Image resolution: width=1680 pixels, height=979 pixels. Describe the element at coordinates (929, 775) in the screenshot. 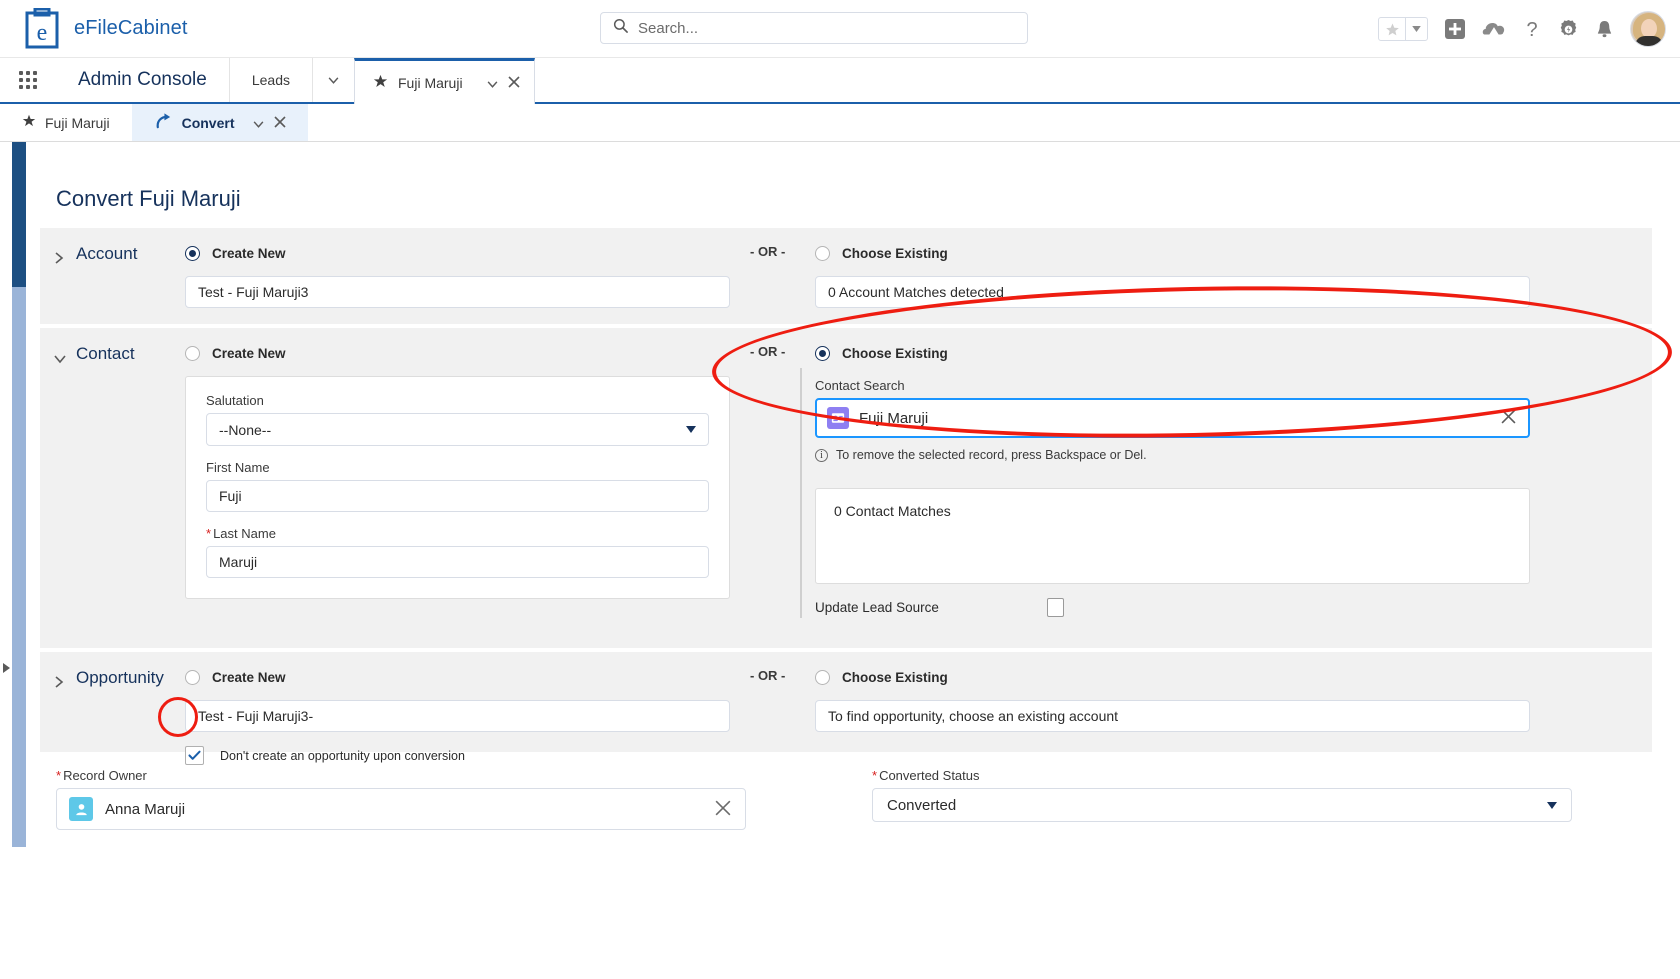

I see `converted-status-label-text: Converted Status` at that location.